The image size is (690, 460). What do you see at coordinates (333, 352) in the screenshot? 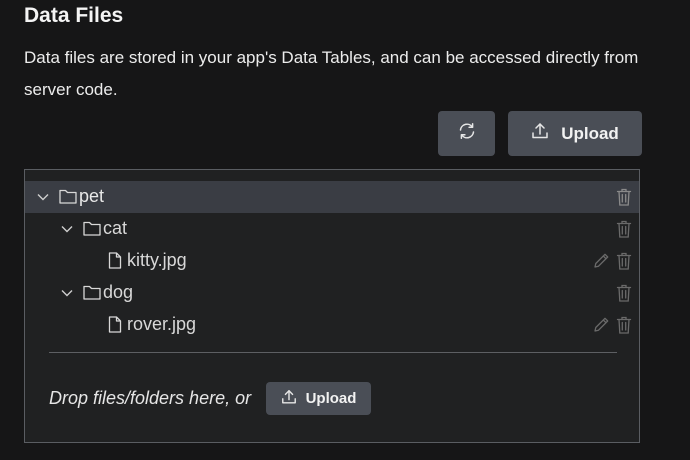
I see `divider` at bounding box center [333, 352].